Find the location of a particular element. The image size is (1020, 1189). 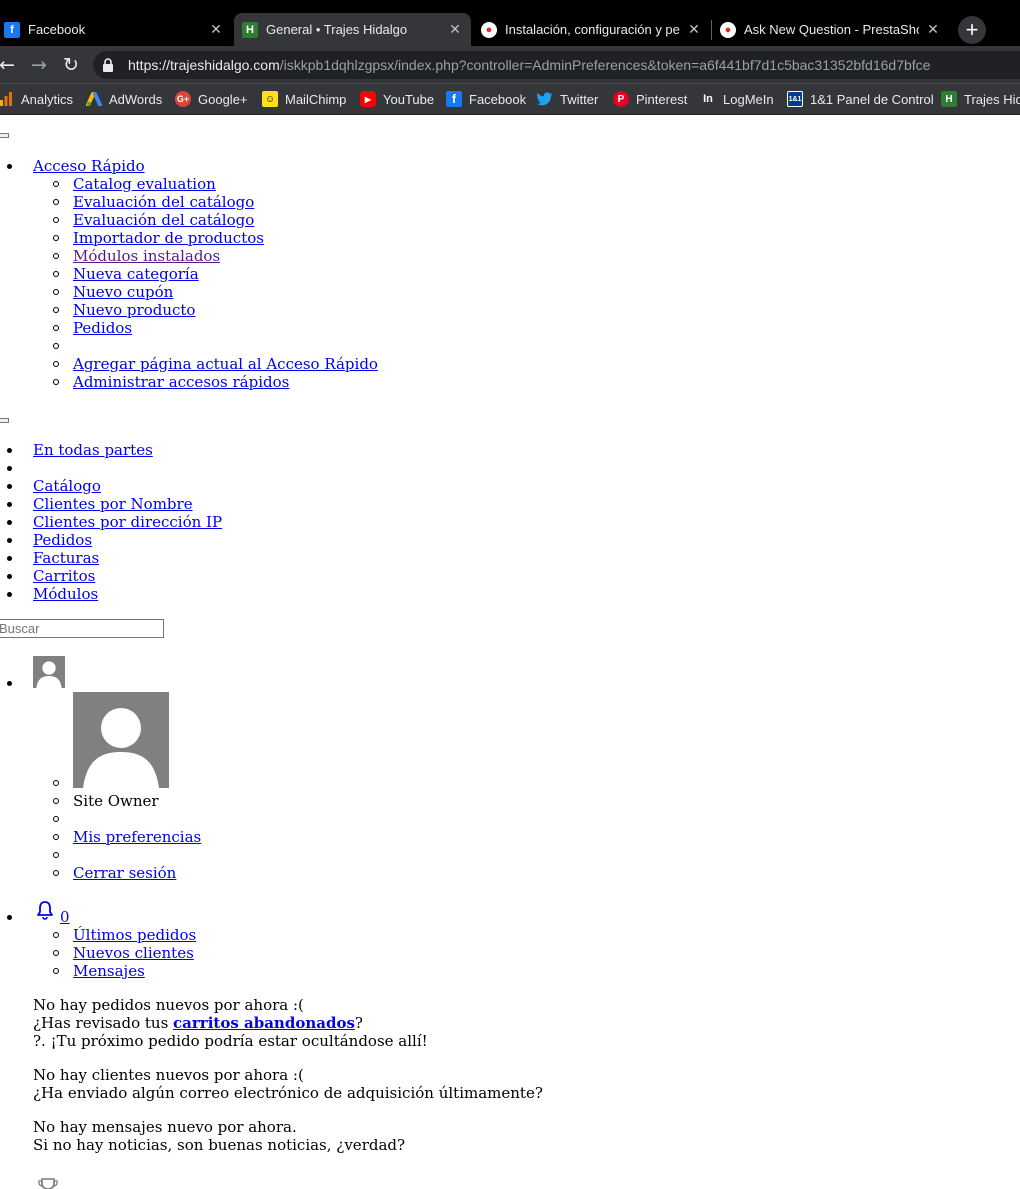

tab-messages: Mensajes is located at coordinates (99, 971).